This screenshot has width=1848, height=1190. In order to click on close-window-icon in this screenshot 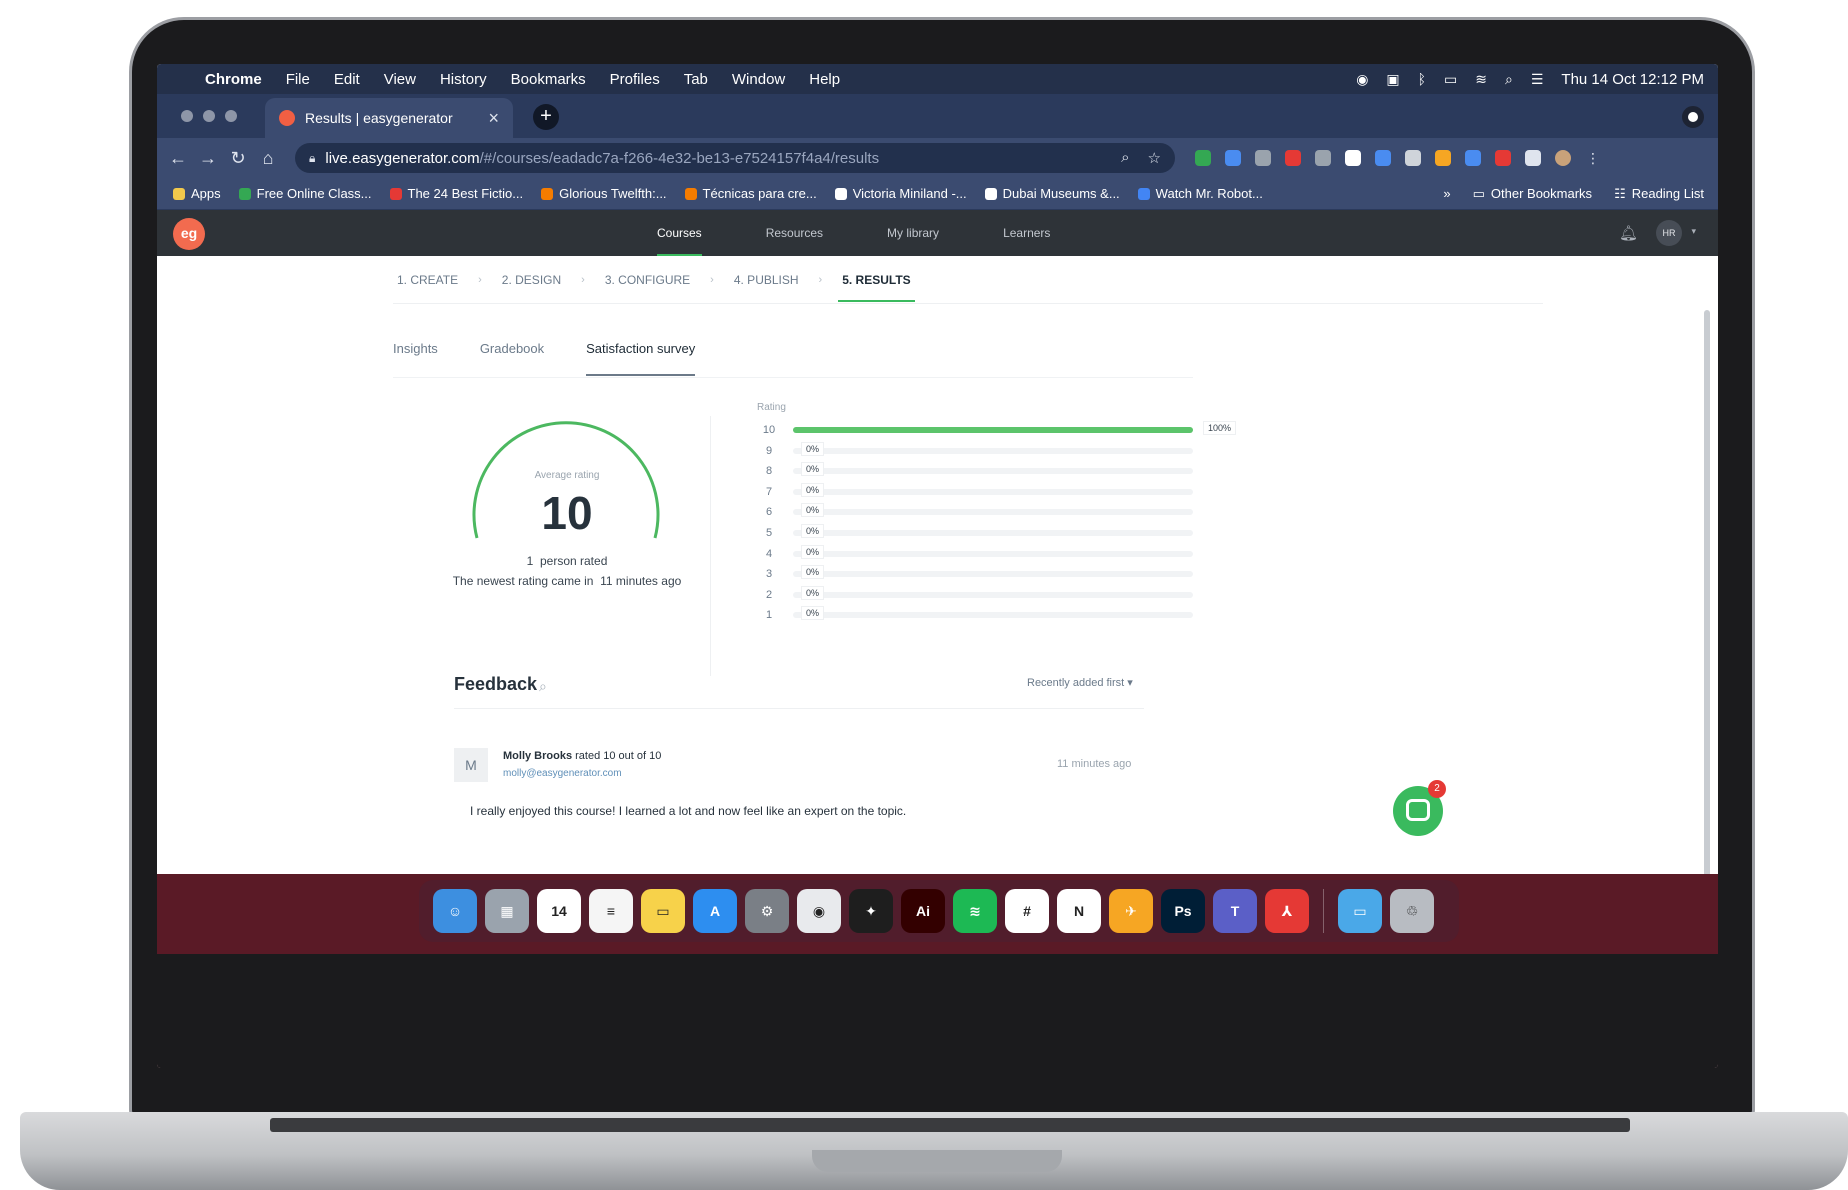, I will do `click(187, 116)`.